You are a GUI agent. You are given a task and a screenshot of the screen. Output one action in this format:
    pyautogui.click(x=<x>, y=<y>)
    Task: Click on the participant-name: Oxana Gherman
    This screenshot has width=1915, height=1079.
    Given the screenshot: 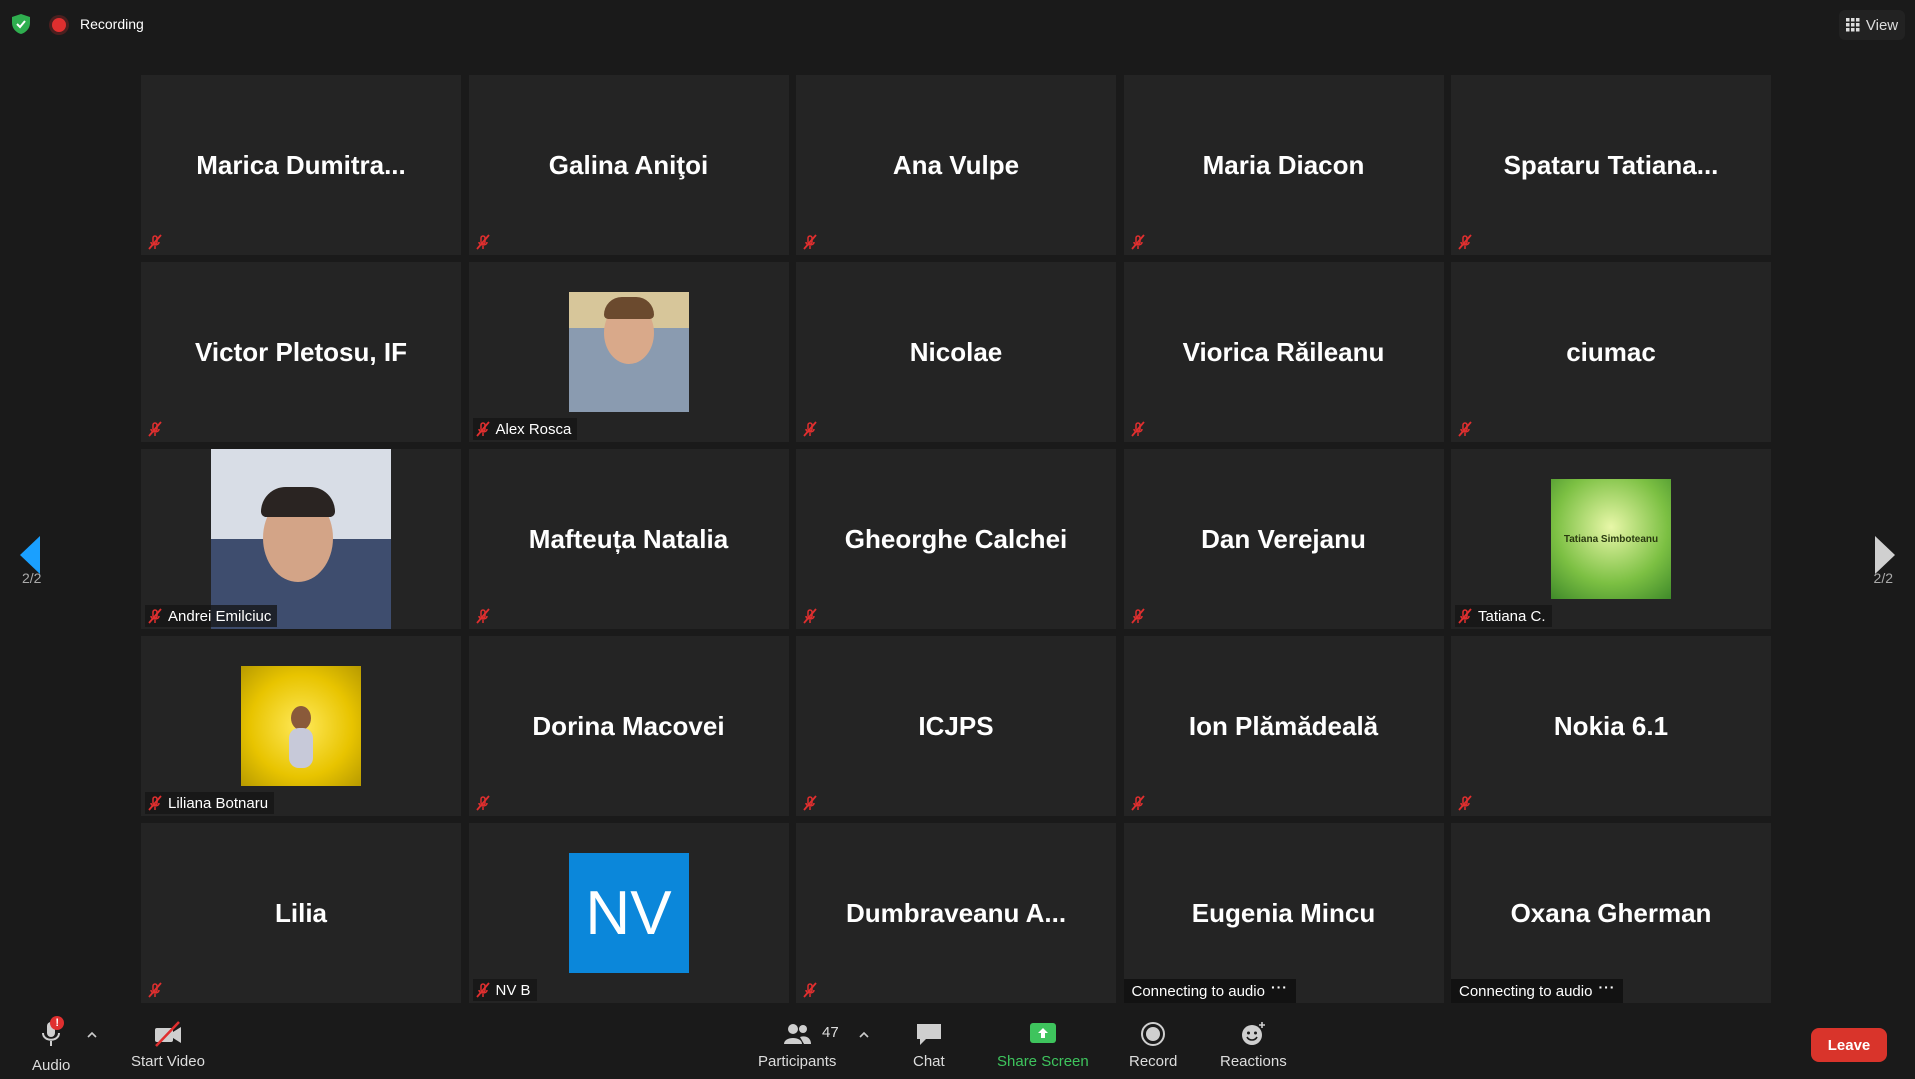 What is the action you would take?
    pyautogui.click(x=1611, y=912)
    